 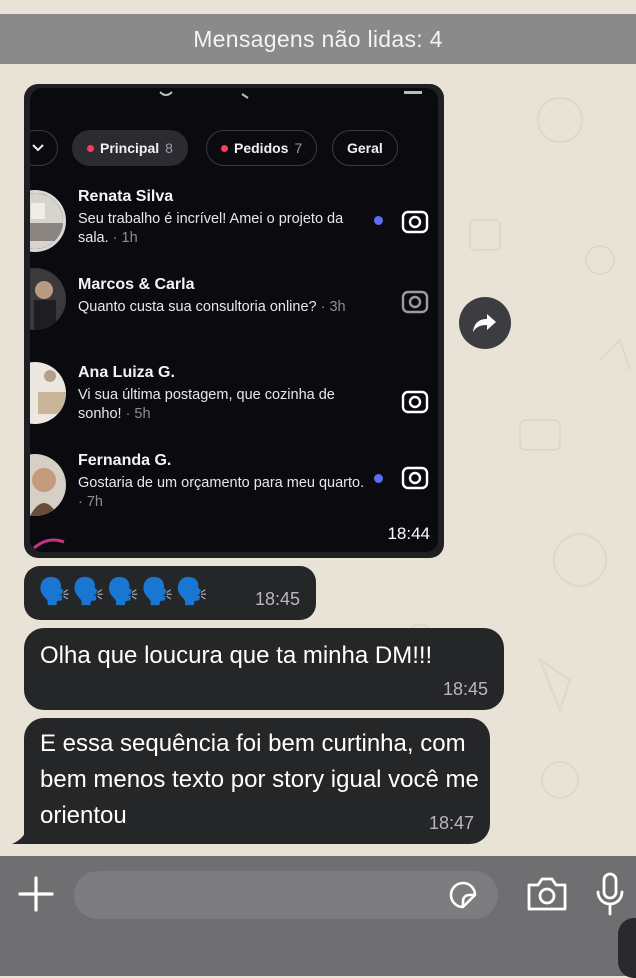 I want to click on contact-name: Ana Luiza G., so click(x=126, y=372).